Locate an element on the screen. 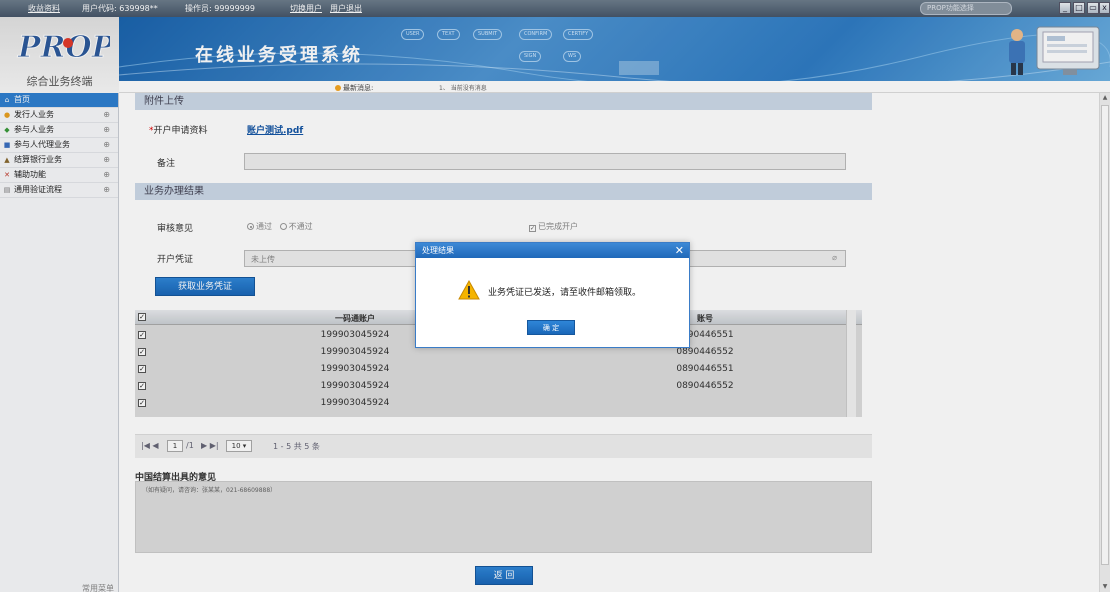 The image size is (1110, 592). dialog-title: 处理结果 is located at coordinates (438, 250).